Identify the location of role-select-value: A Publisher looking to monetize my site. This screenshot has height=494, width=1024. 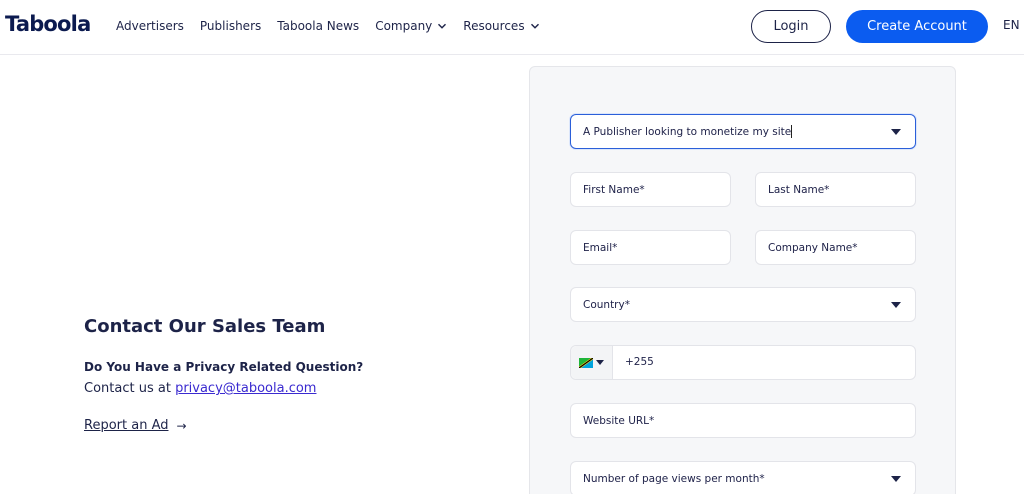
(687, 131).